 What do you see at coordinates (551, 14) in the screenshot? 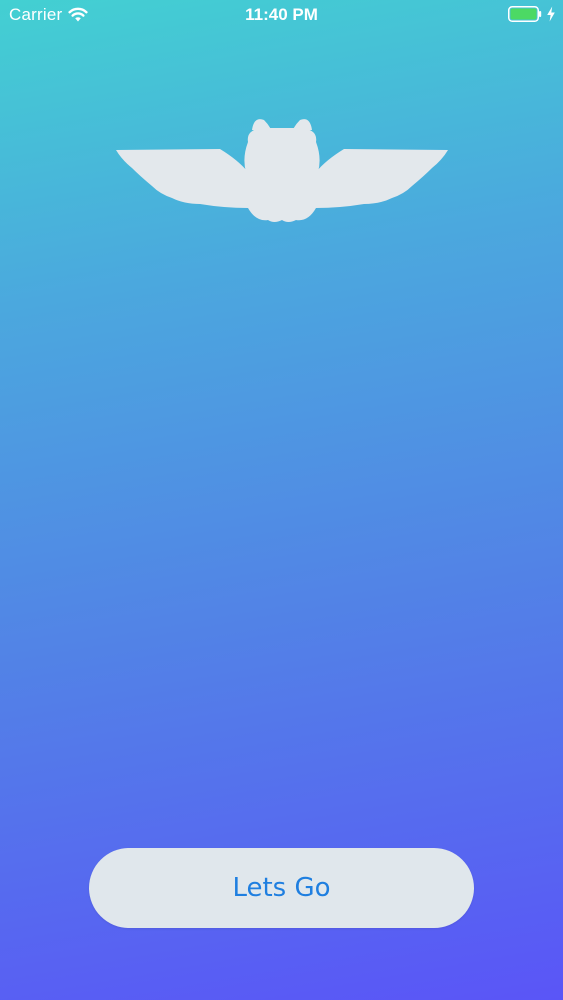
I see `charging-bolt-icon` at bounding box center [551, 14].